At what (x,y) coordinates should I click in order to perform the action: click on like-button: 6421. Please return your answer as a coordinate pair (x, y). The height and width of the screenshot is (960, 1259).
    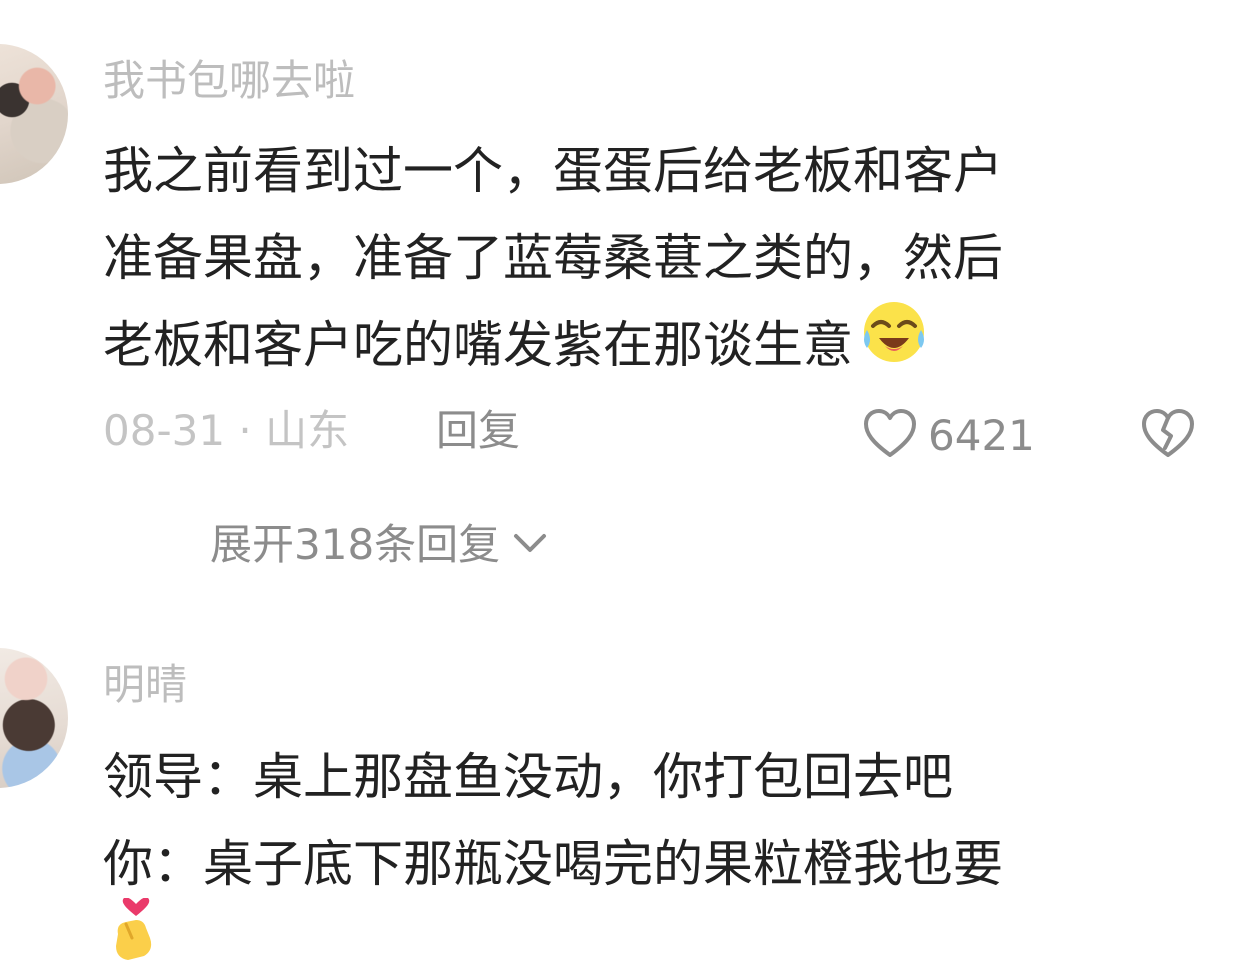
    Looking at the image, I should click on (948, 436).